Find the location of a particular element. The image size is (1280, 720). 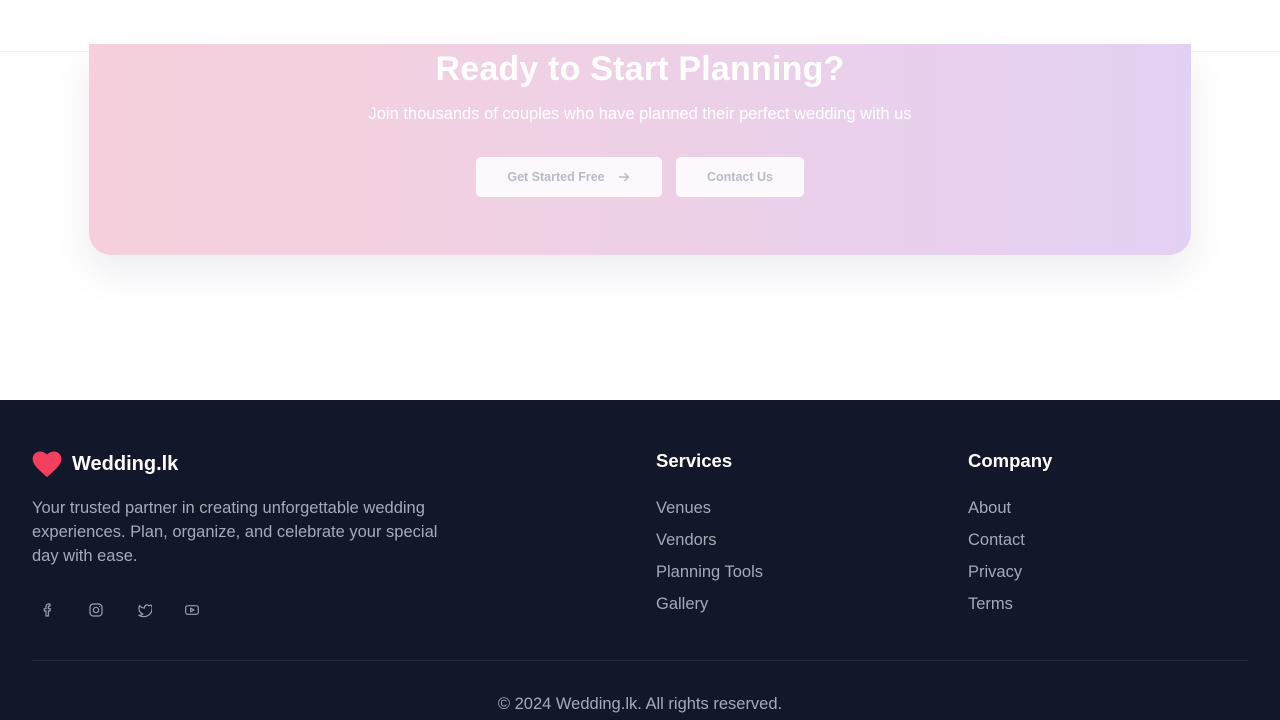

link-gallery: Gallery is located at coordinates (709, 604).